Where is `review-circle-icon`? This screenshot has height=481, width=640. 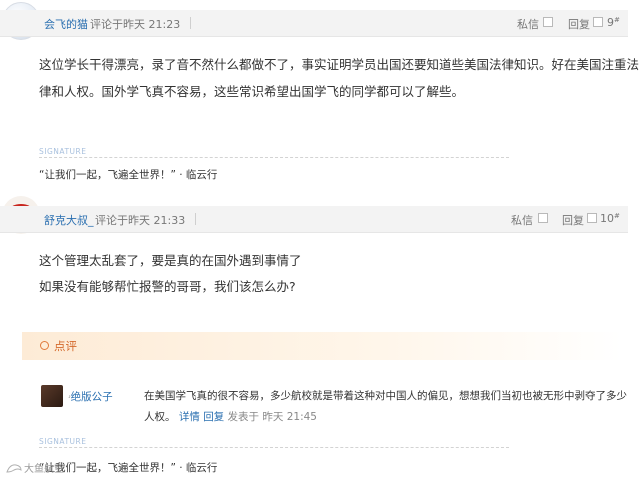 review-circle-icon is located at coordinates (44, 345).